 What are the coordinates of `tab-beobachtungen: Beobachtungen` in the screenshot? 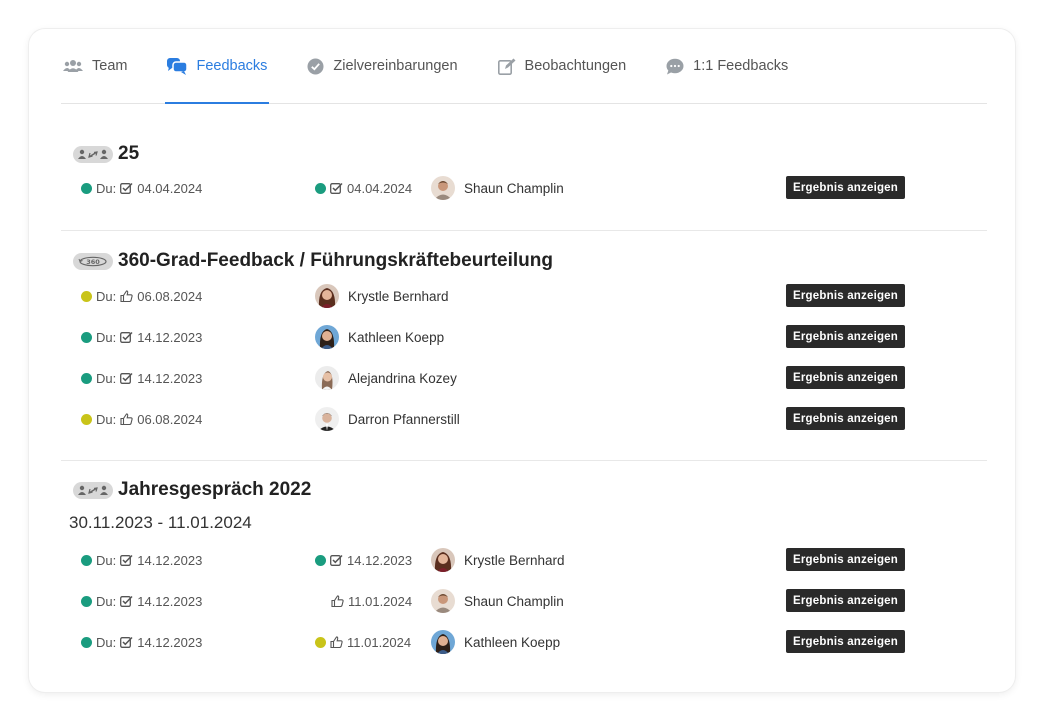 It's located at (562, 66).